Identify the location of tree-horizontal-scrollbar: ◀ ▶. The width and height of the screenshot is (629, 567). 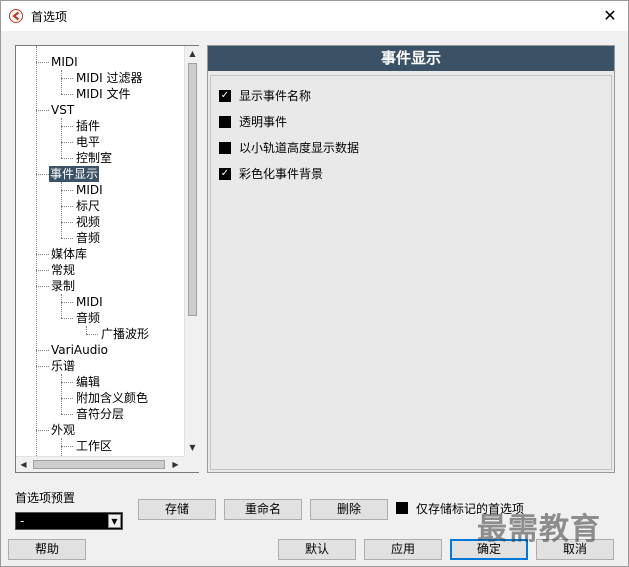
(100, 464).